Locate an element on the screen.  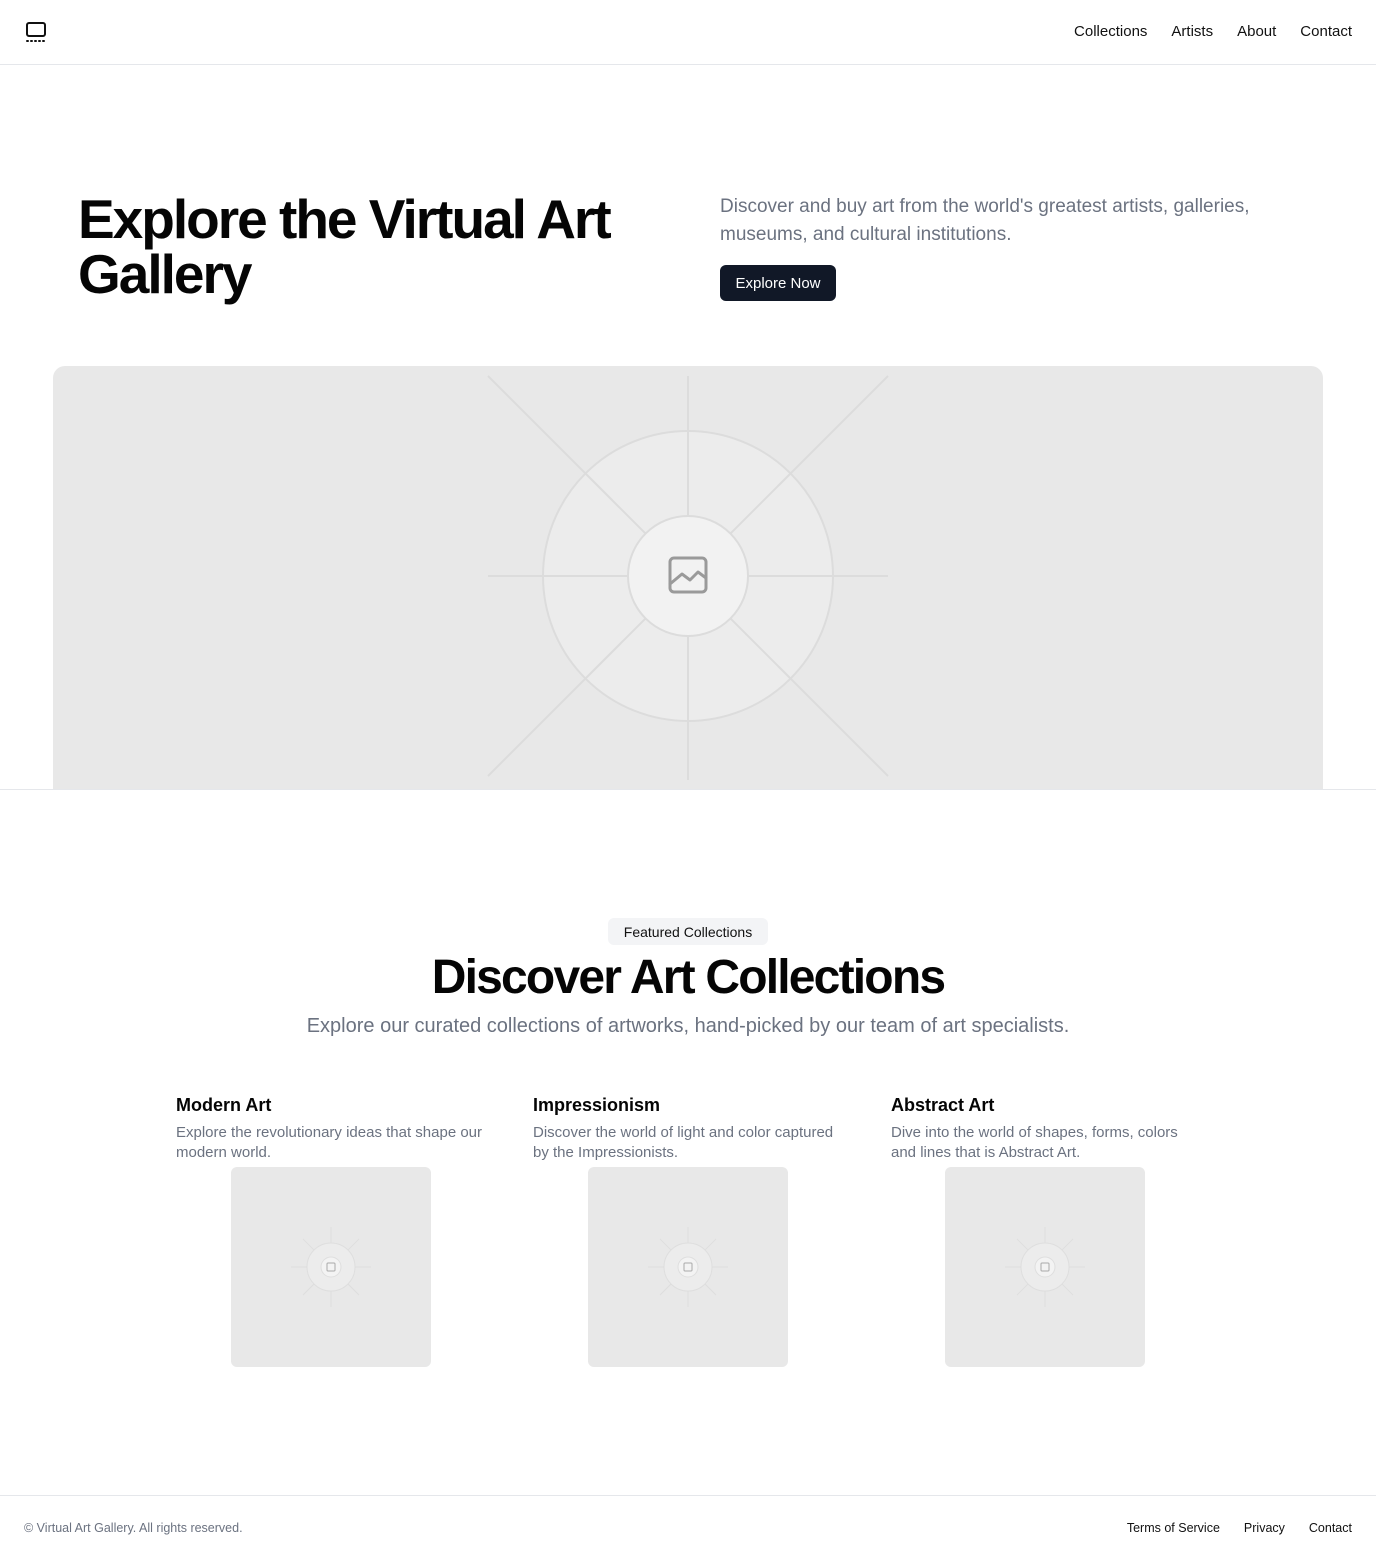
footer-link-privacy: Privacy is located at coordinates (1264, 1528).